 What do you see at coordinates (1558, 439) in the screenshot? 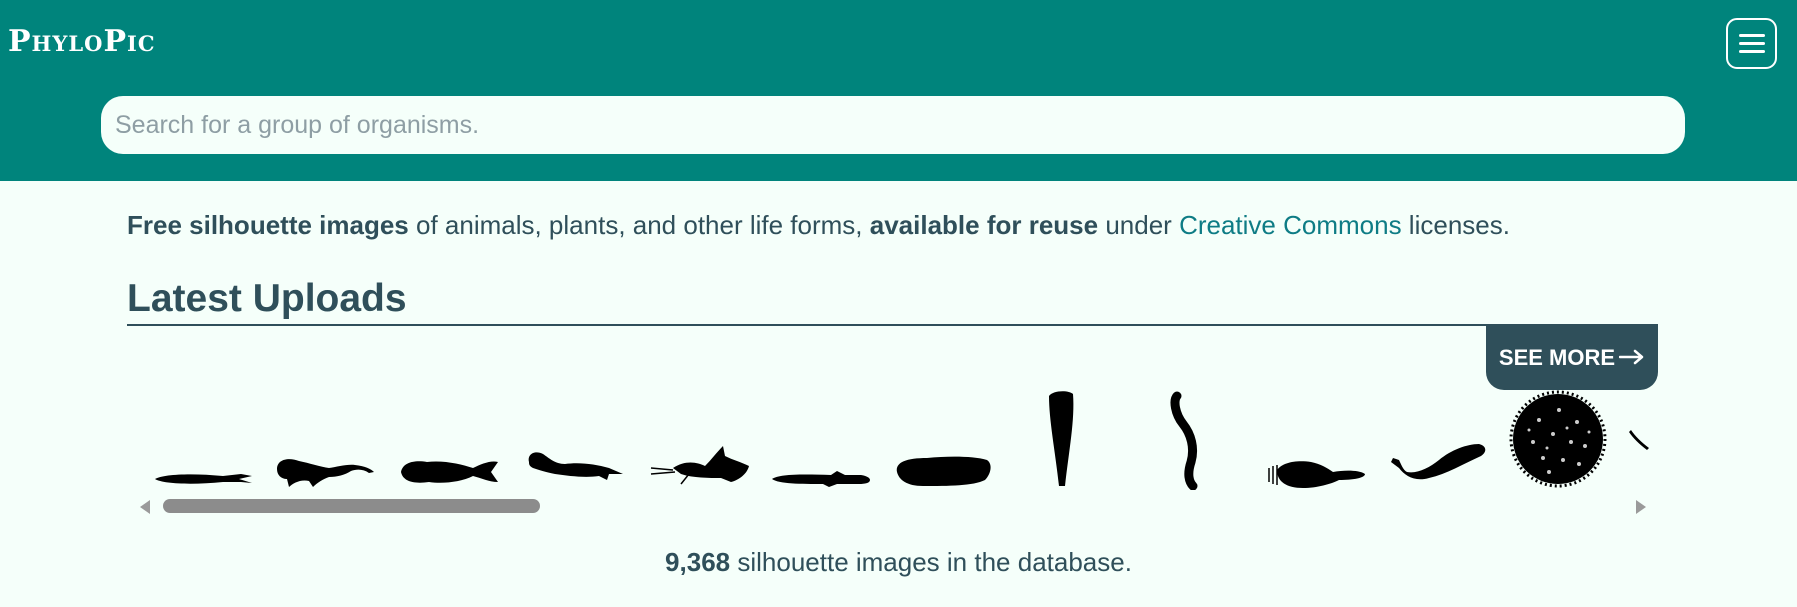
I see `silhouette-pollen-grain` at bounding box center [1558, 439].